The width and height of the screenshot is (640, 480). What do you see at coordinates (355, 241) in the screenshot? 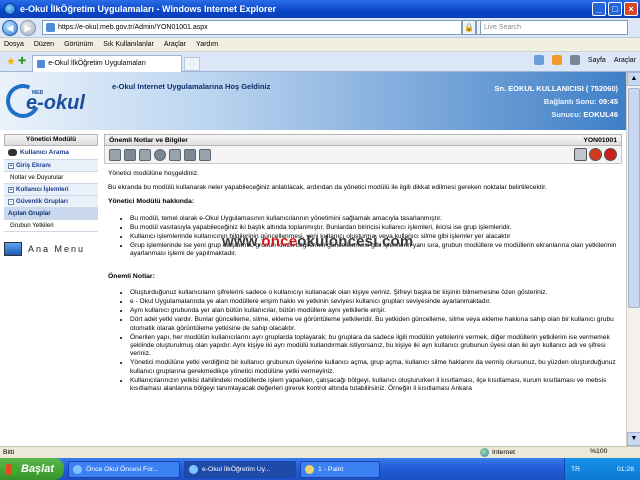
I see `watermark-suffix: okuloncesi.com` at bounding box center [355, 241].